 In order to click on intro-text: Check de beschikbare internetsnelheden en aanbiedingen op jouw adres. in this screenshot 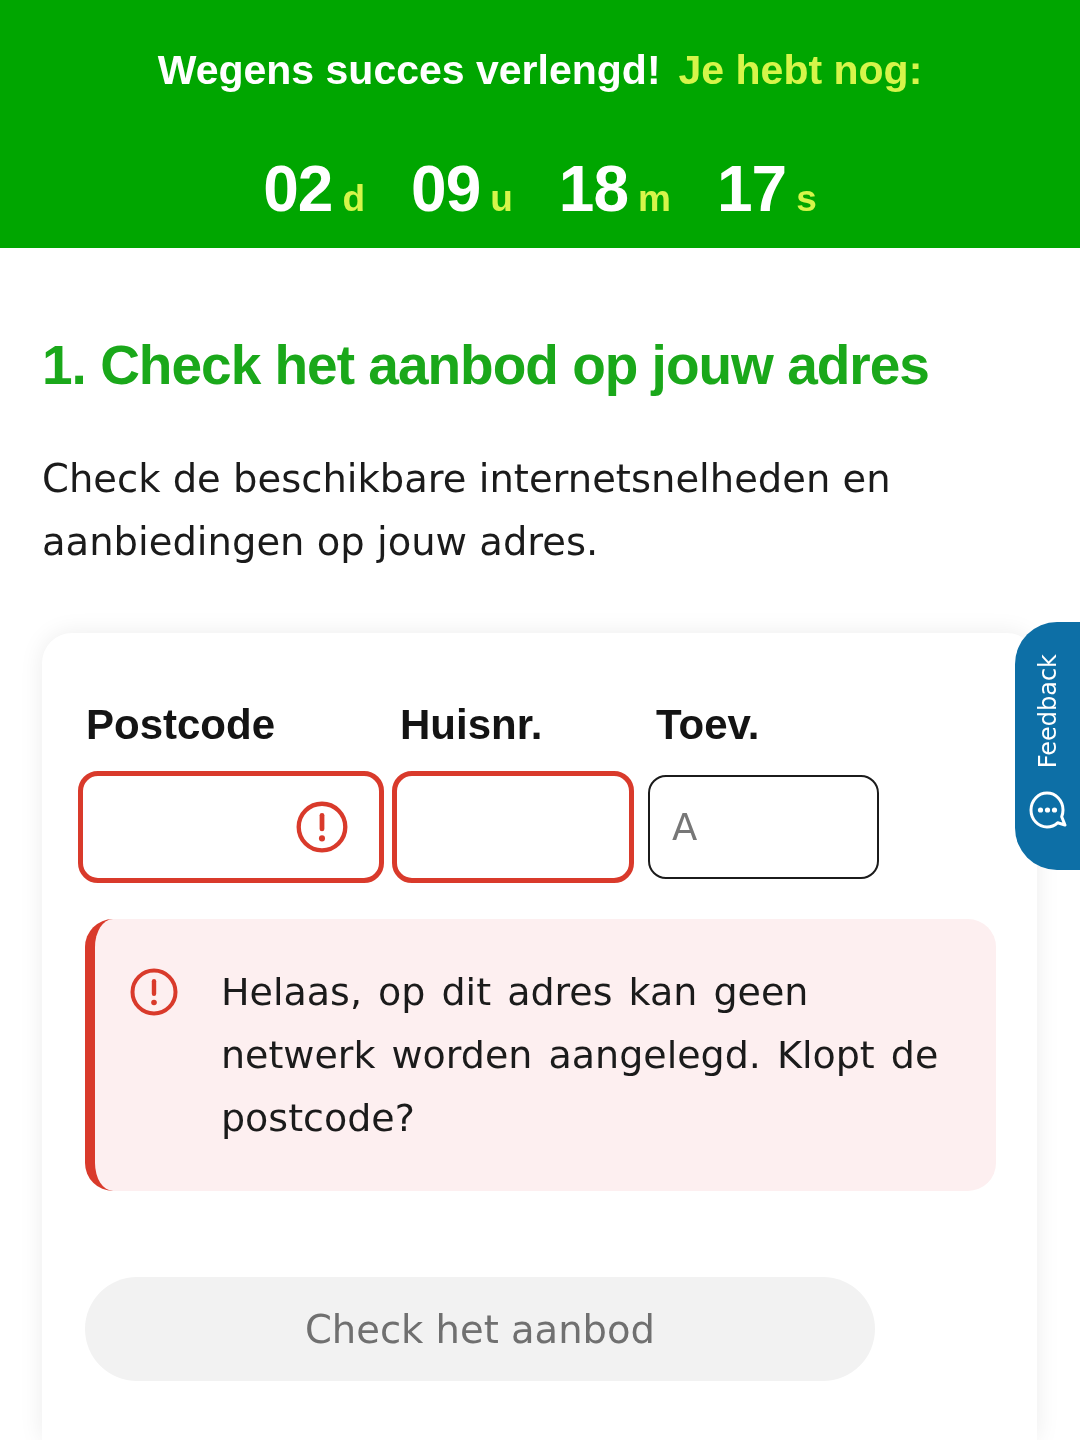, I will do `click(467, 510)`.